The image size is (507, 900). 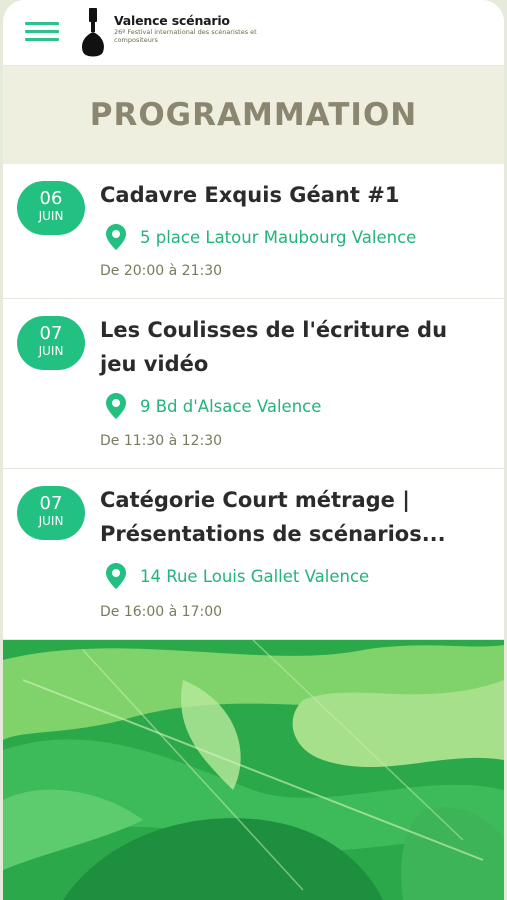 I want to click on section-header: PROGRAMMATION, so click(x=253, y=115).